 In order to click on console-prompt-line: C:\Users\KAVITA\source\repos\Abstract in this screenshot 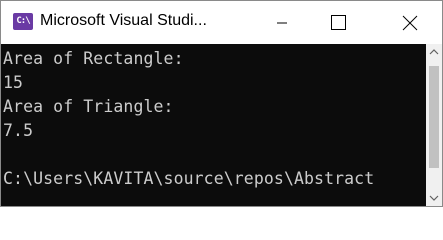, I will do `click(189, 178)`.